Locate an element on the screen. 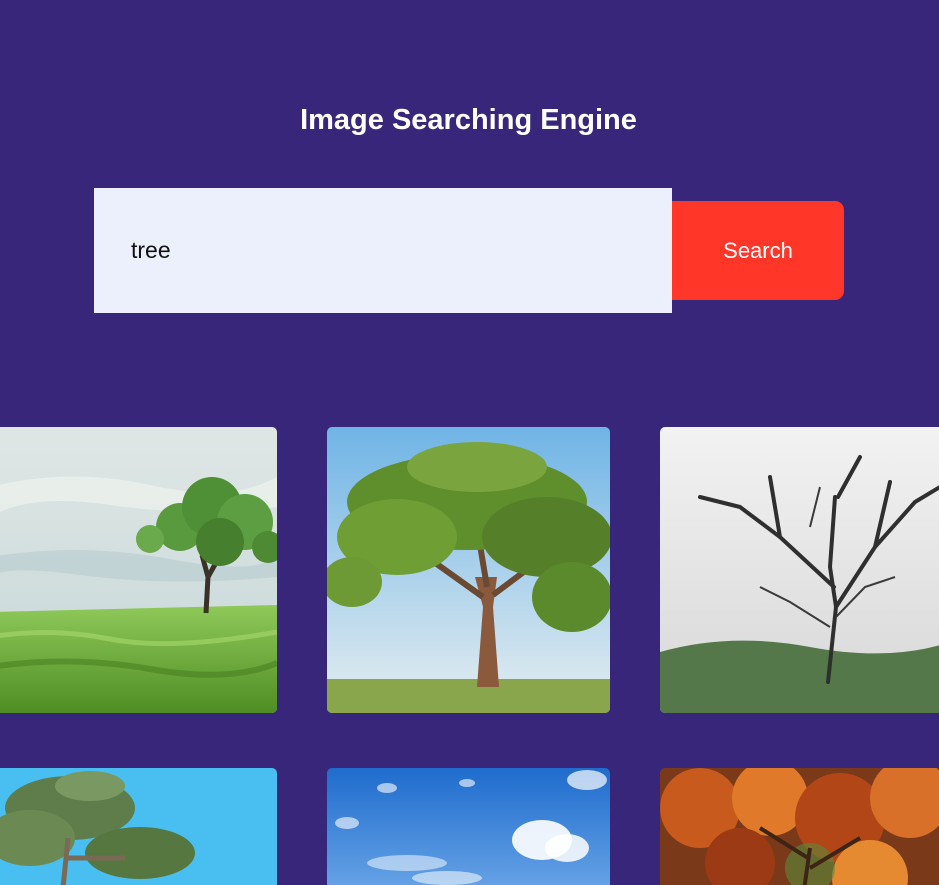  tree-field-image is located at coordinates (138, 570).